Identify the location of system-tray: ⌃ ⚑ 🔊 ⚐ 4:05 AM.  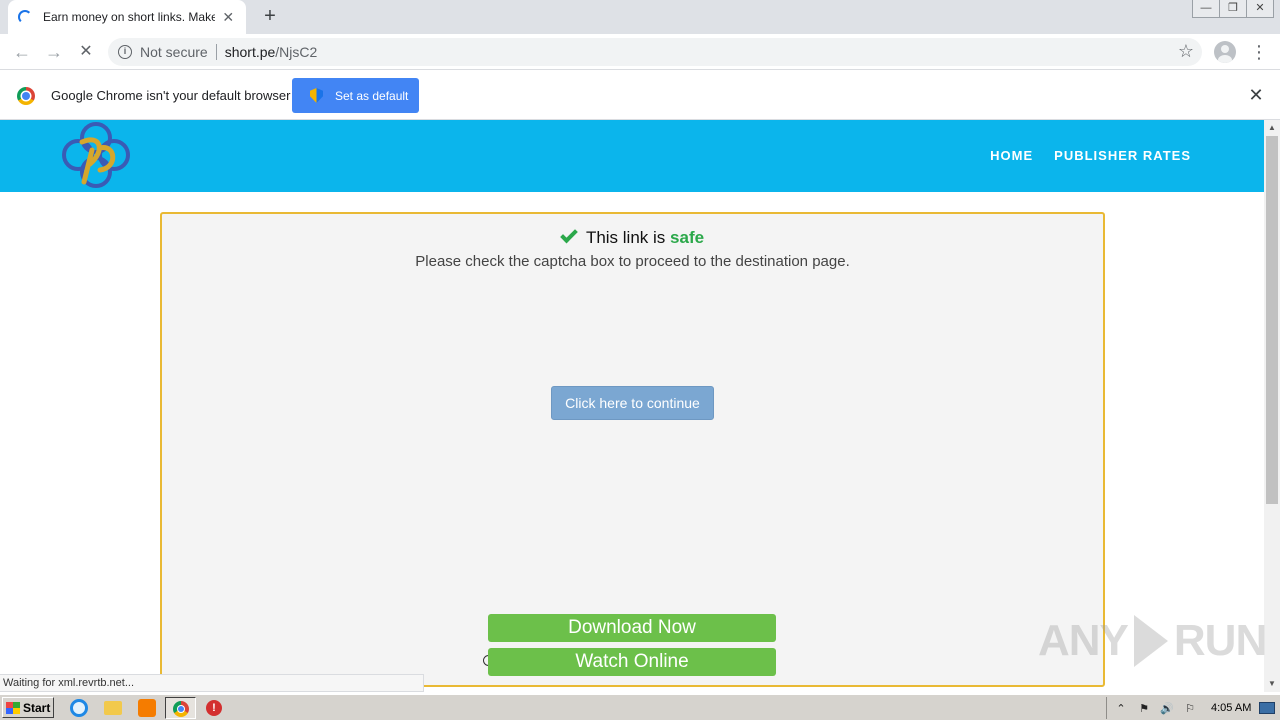
(1193, 708).